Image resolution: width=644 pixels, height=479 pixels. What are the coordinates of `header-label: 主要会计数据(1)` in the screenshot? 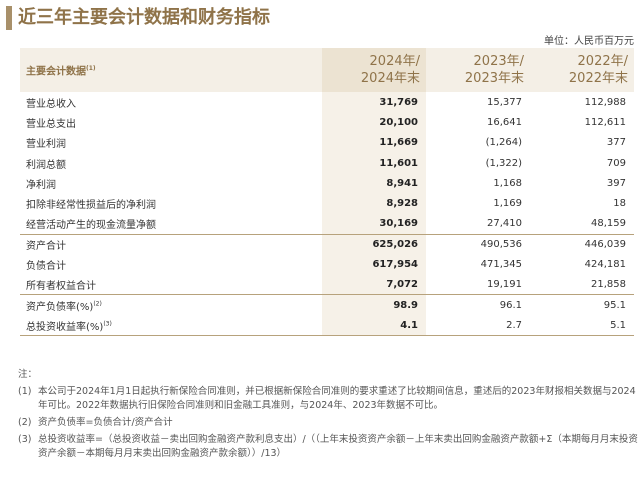 It's located at (171, 70).